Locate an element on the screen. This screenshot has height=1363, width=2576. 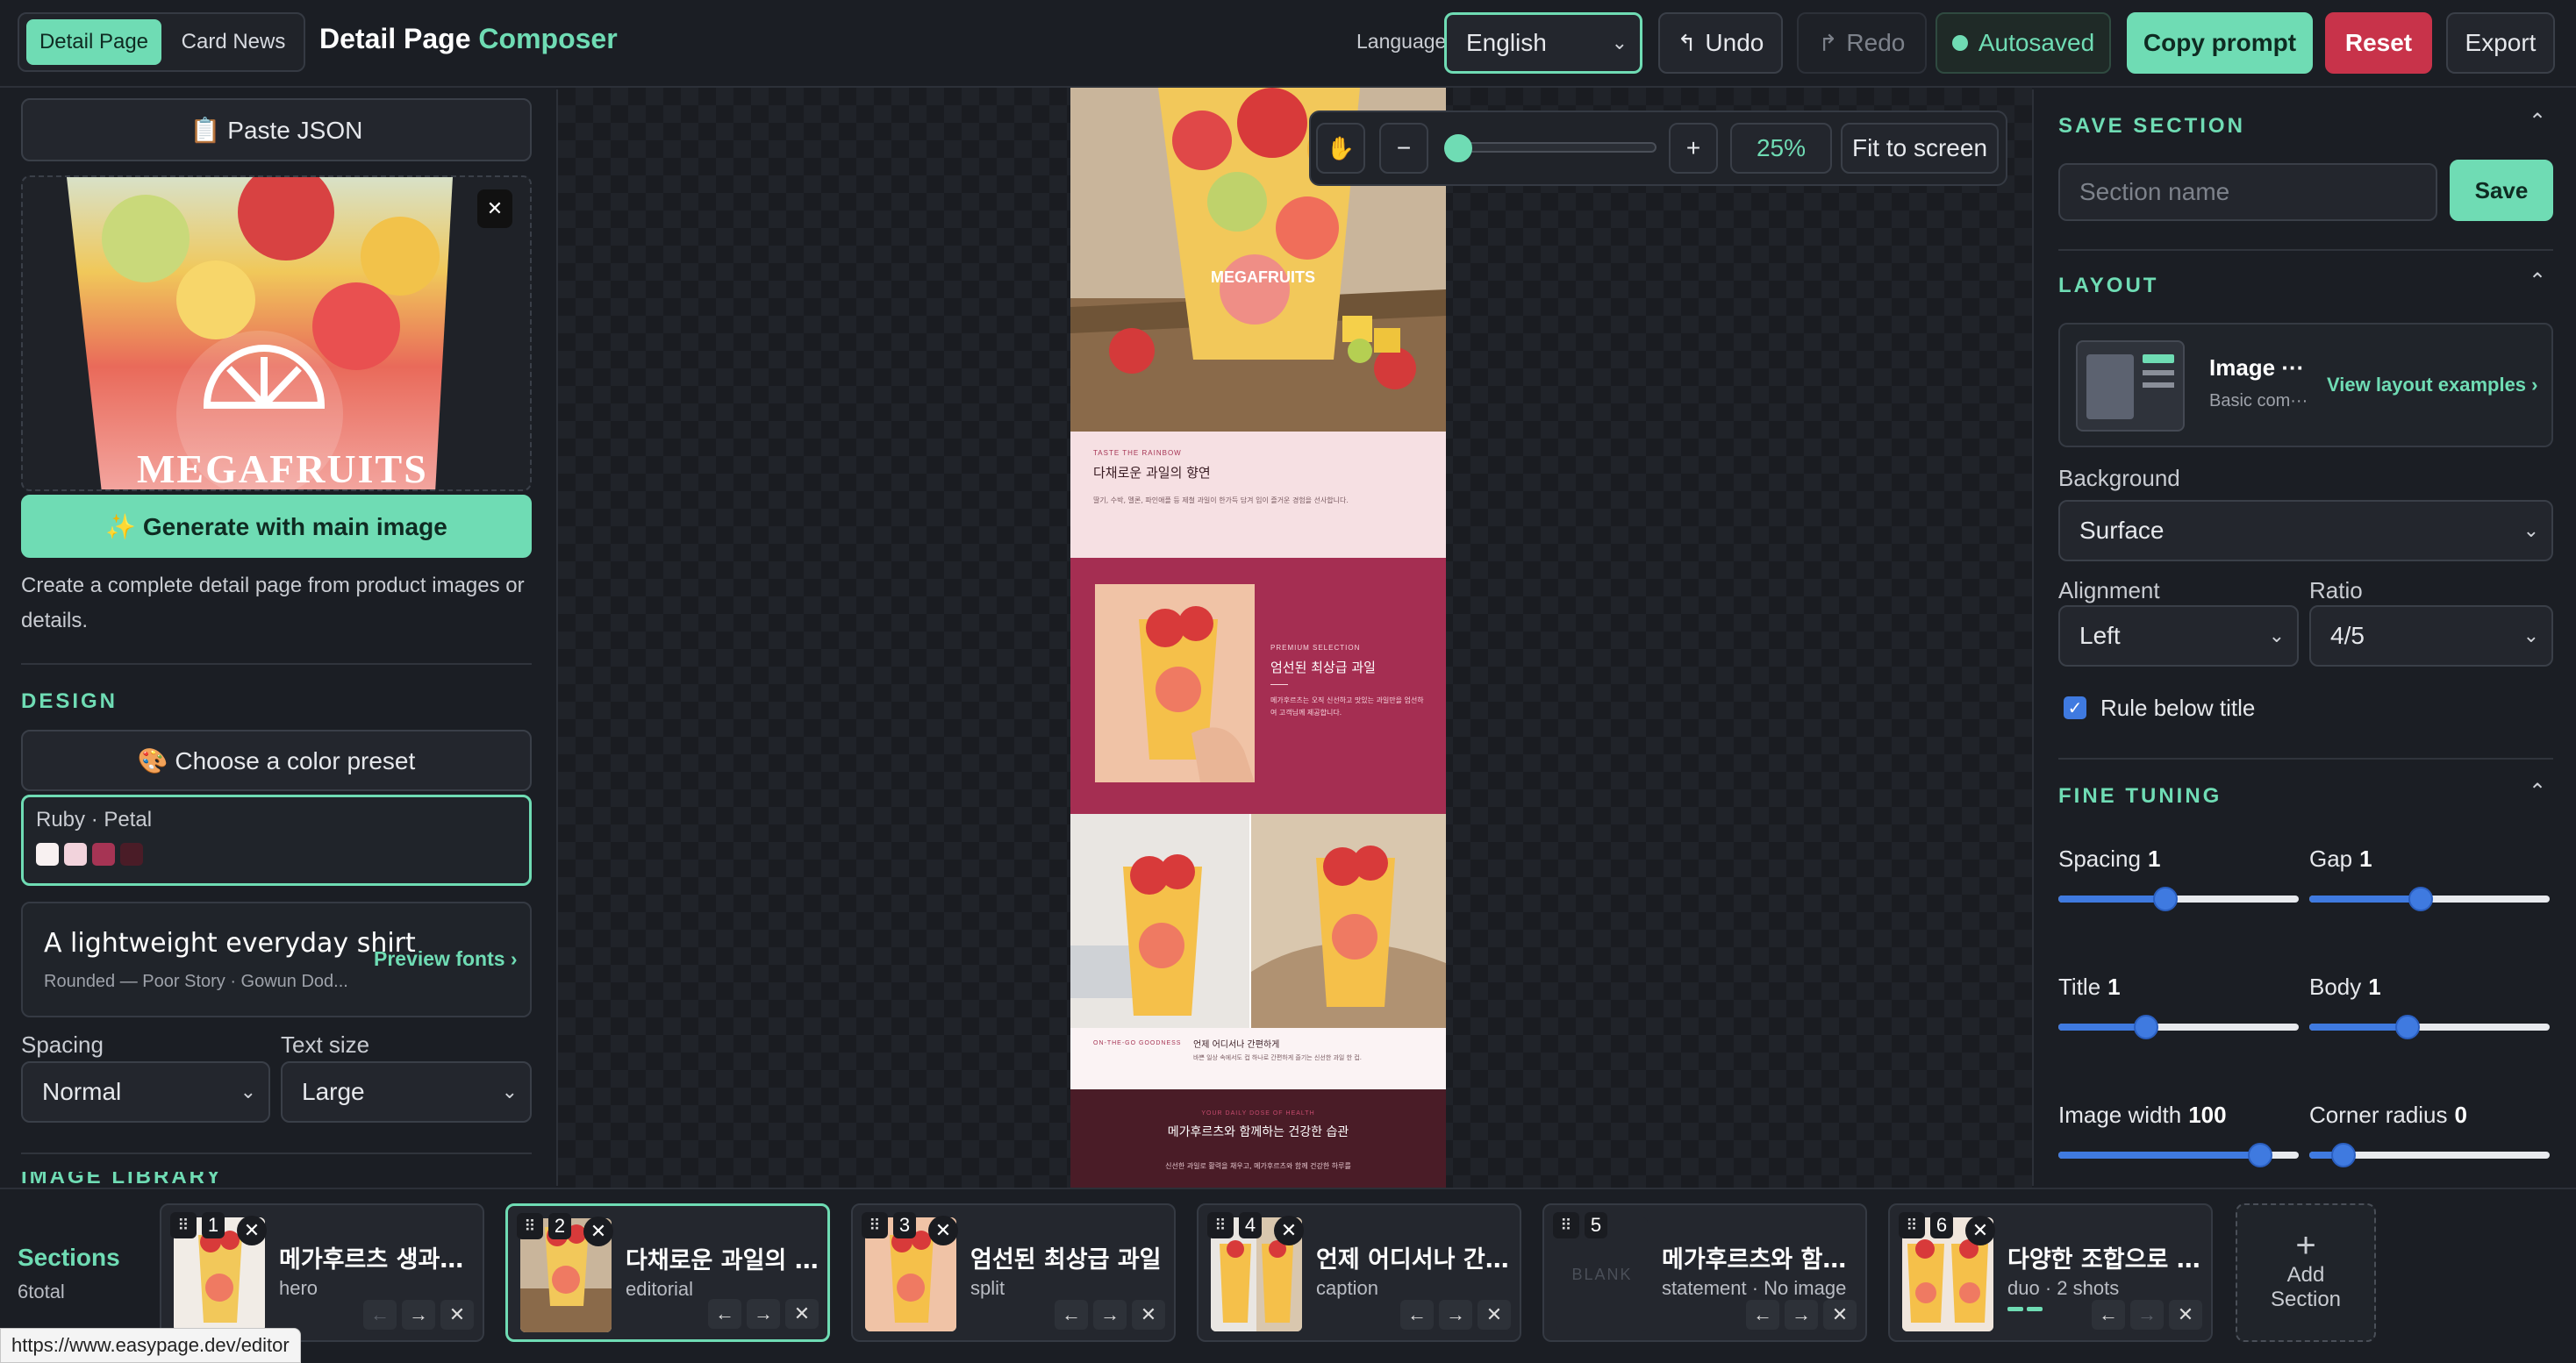
reset-button: Reset is located at coordinates (2378, 43).